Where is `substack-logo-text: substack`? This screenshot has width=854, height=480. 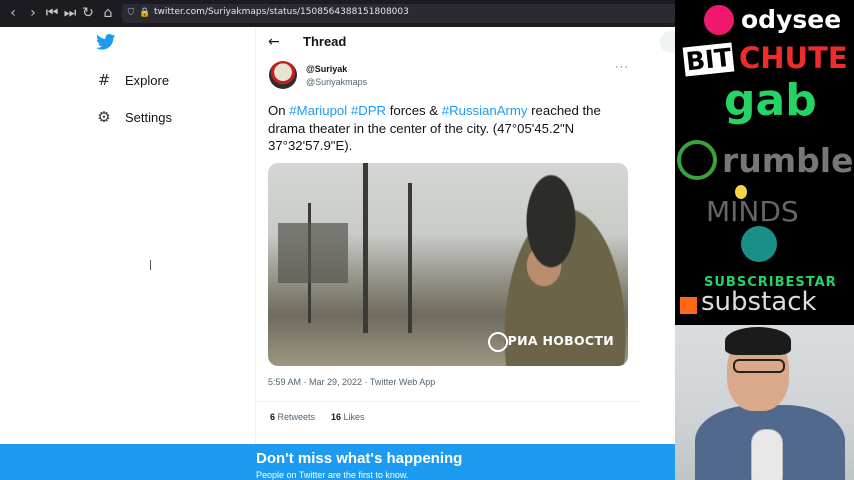
substack-logo-text: substack is located at coordinates (759, 302).